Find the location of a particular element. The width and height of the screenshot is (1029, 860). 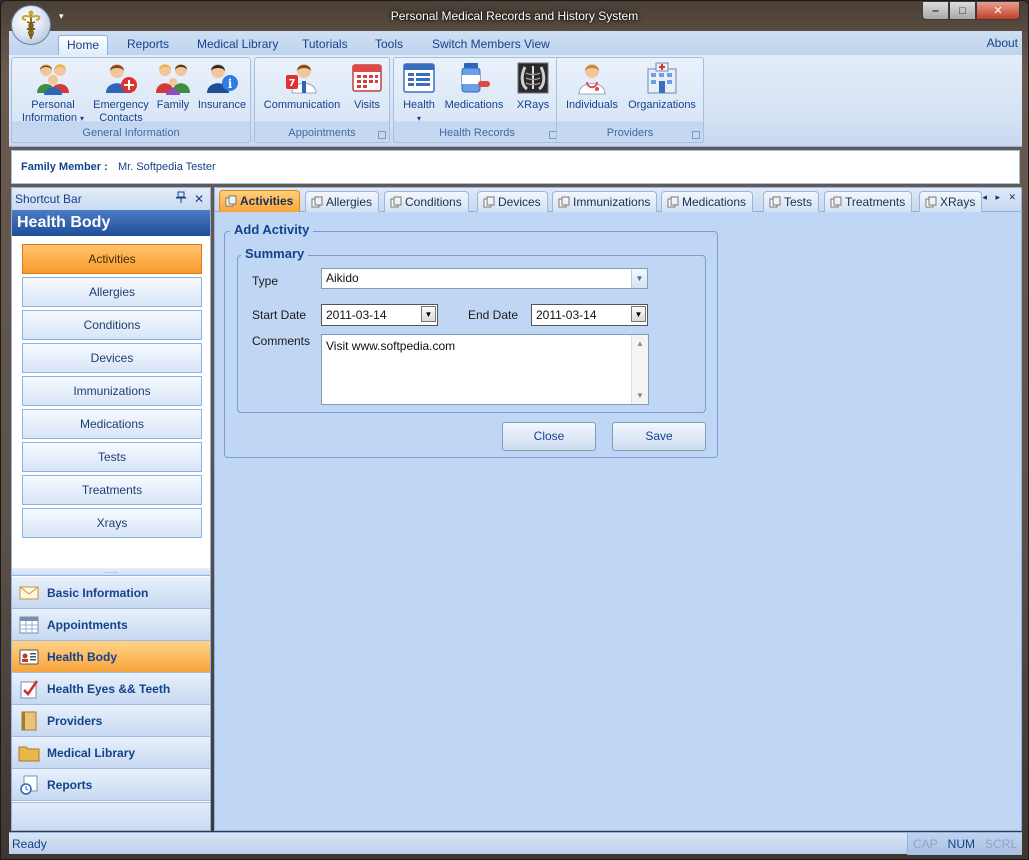

shortcut-item-conditions: Conditions is located at coordinates (112, 325).